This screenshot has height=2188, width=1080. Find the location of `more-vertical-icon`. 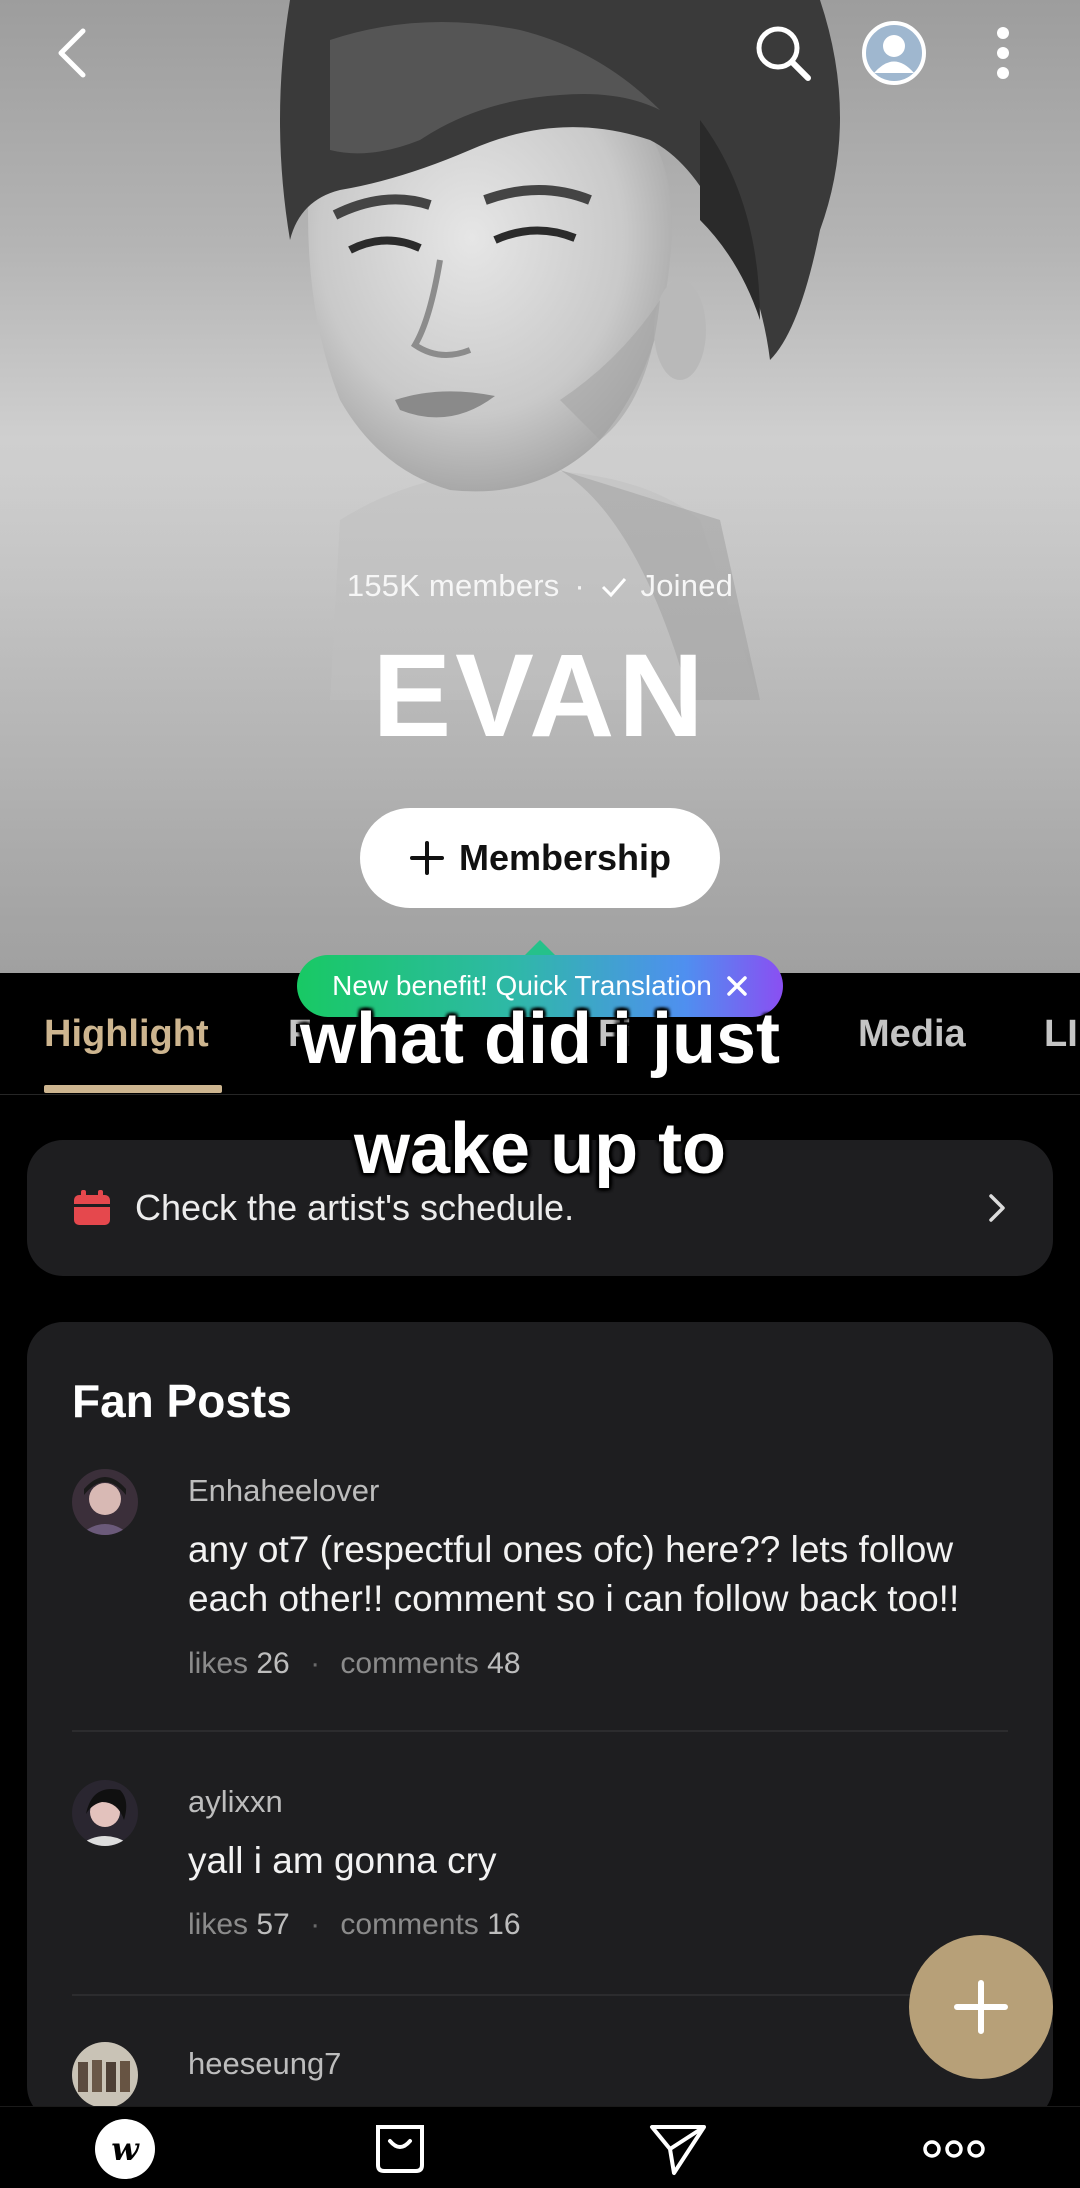

more-vertical-icon is located at coordinates (1003, 53).